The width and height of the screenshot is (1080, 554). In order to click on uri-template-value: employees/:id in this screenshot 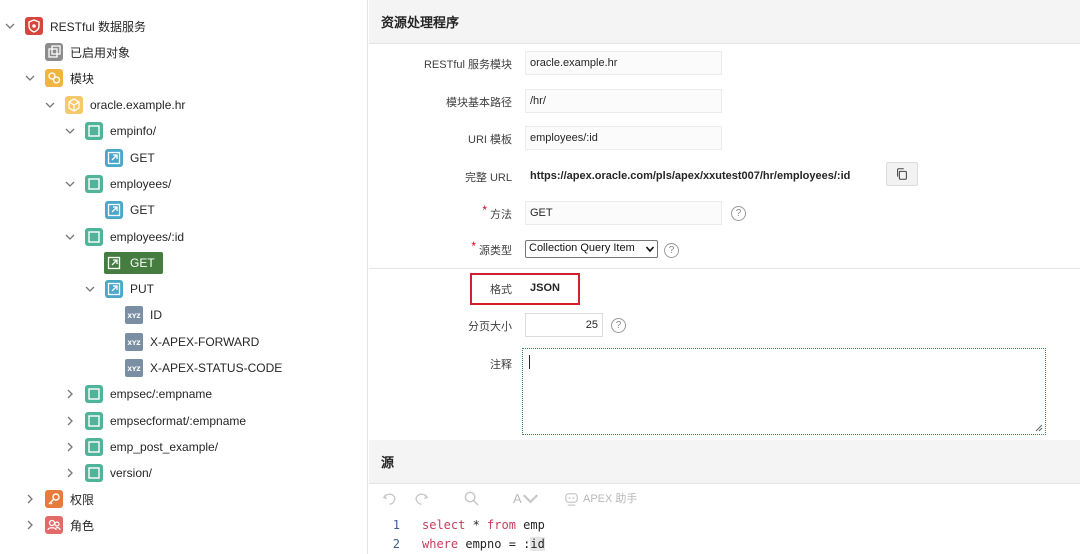, I will do `click(623, 138)`.